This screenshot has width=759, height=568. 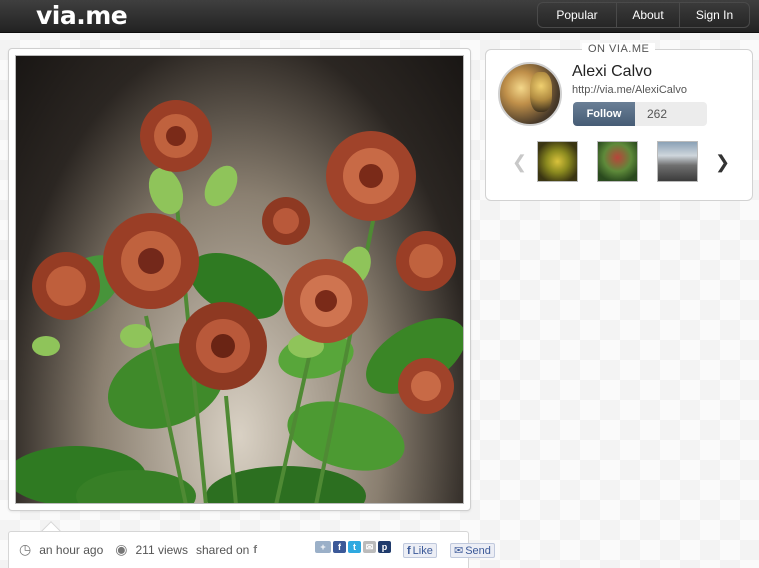 I want to click on facebook-like-button: f Like, so click(x=420, y=550).